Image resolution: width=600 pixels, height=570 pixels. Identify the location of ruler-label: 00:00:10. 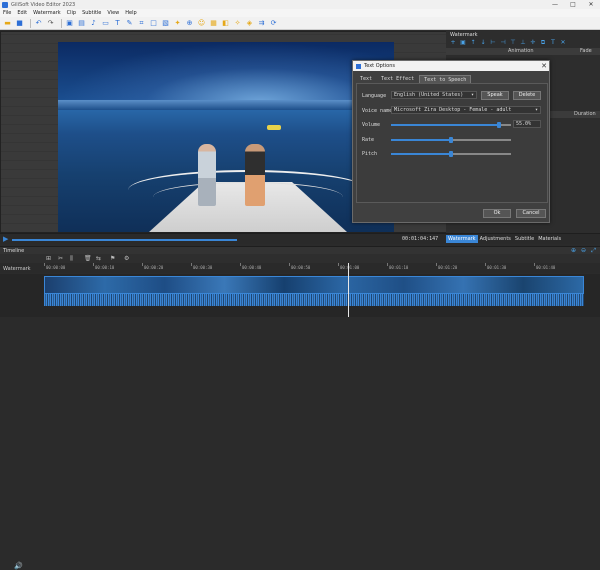
(105, 267).